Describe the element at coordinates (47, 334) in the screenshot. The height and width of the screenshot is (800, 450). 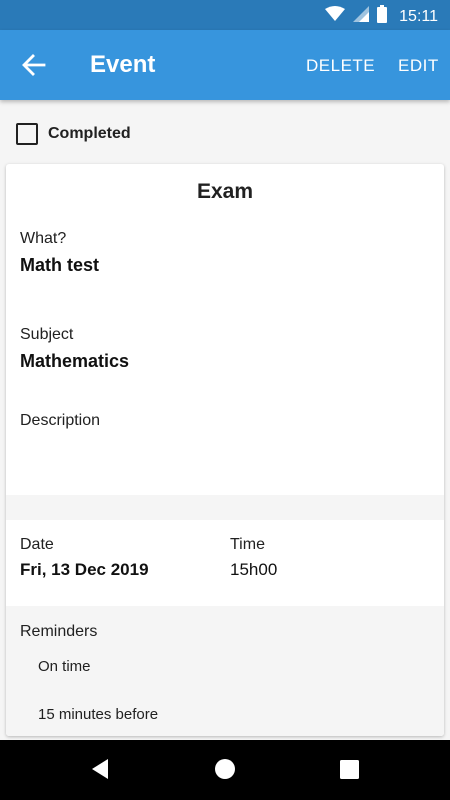
I see `subject-label: Subject` at that location.